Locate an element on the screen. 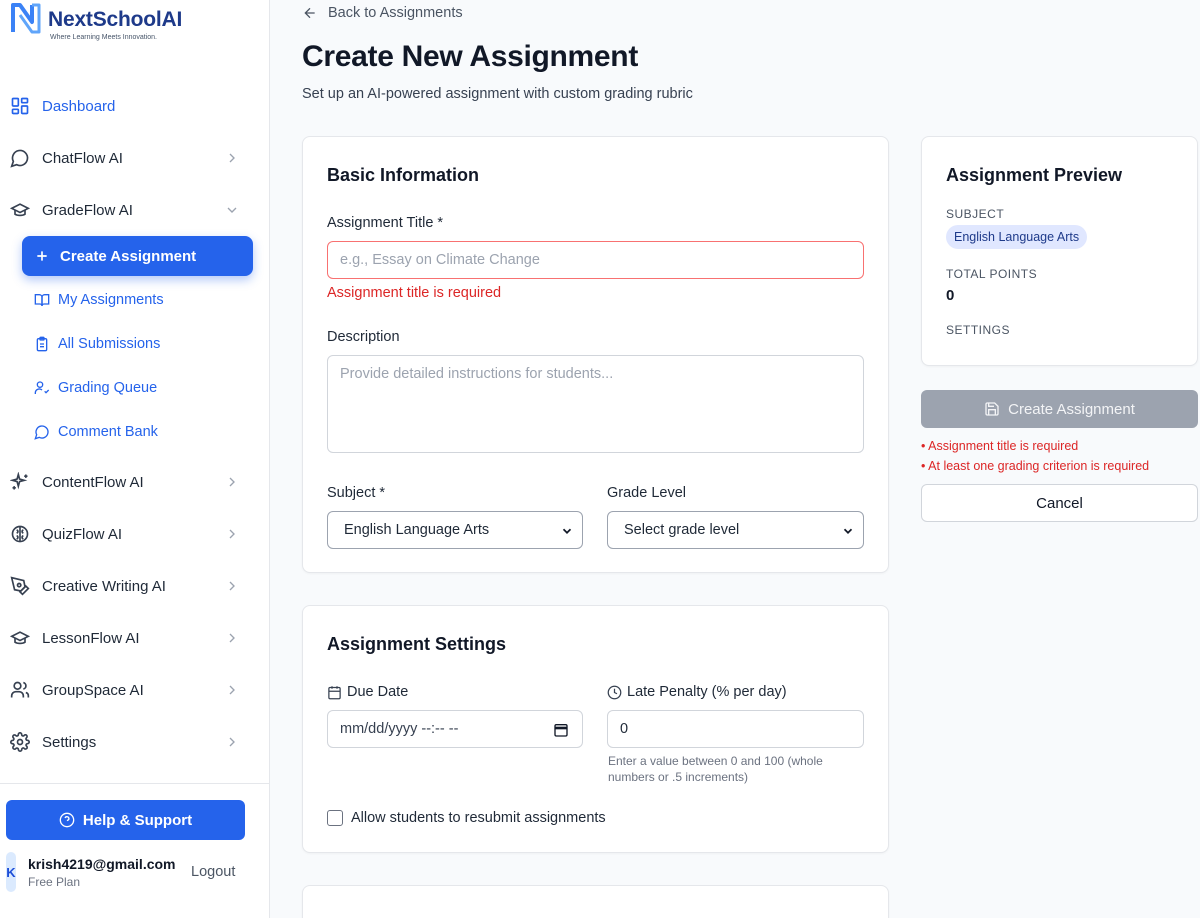 This screenshot has width=1200, height=918. sidebar-item-label: Dashboard is located at coordinates (79, 106).